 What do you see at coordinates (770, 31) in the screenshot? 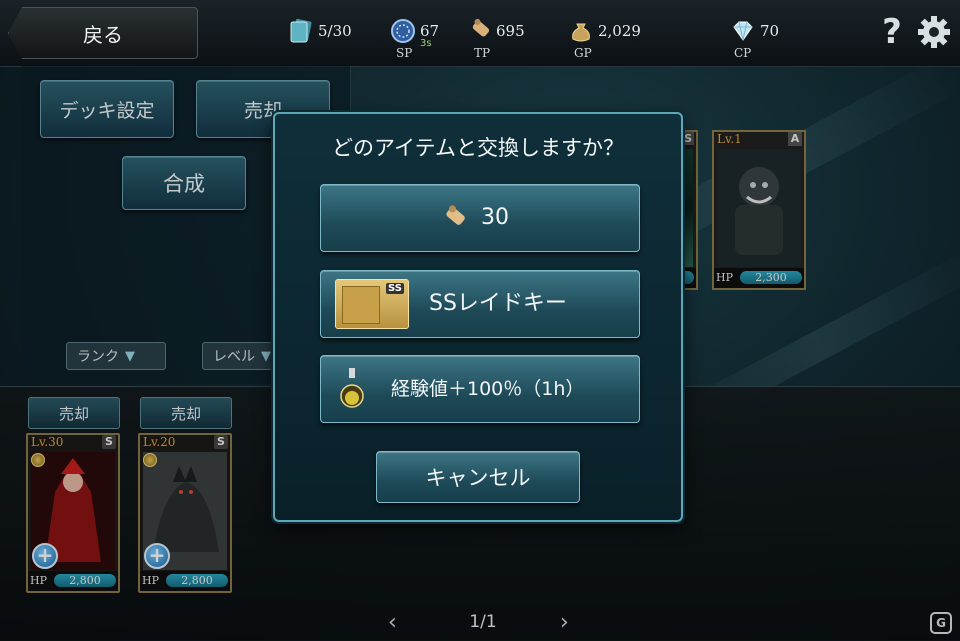
I see `cp-value: 70` at bounding box center [770, 31].